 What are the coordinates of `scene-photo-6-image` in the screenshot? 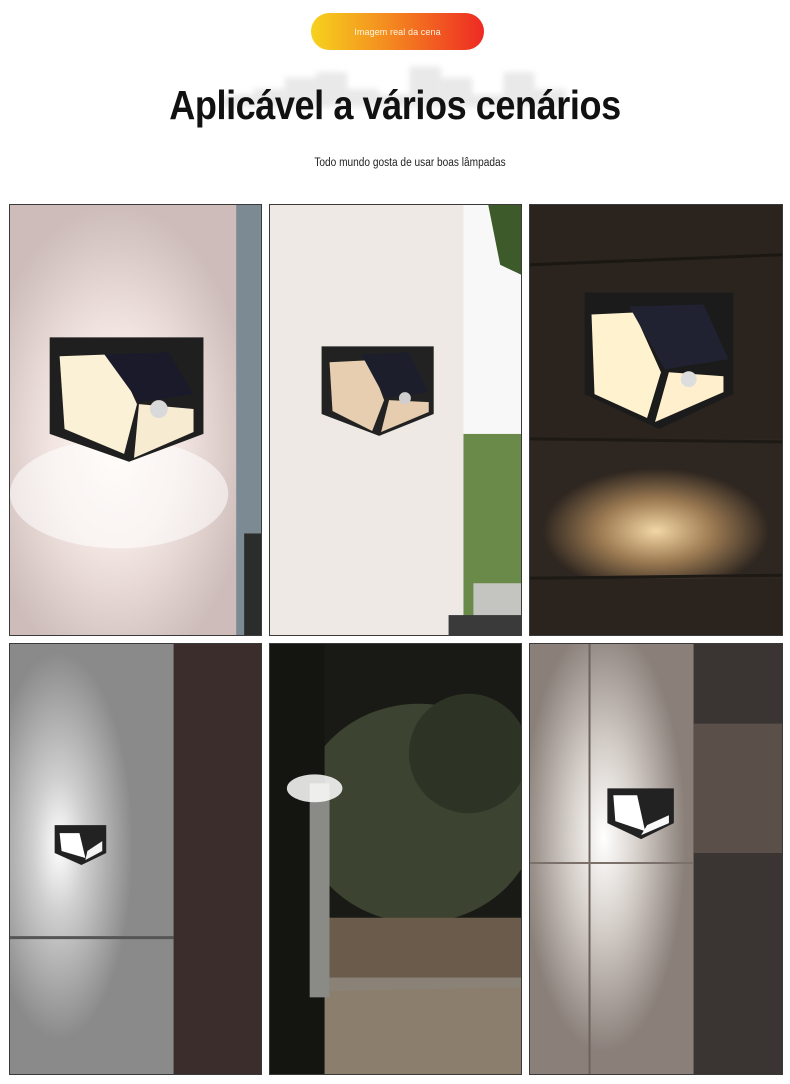 It's located at (656, 859).